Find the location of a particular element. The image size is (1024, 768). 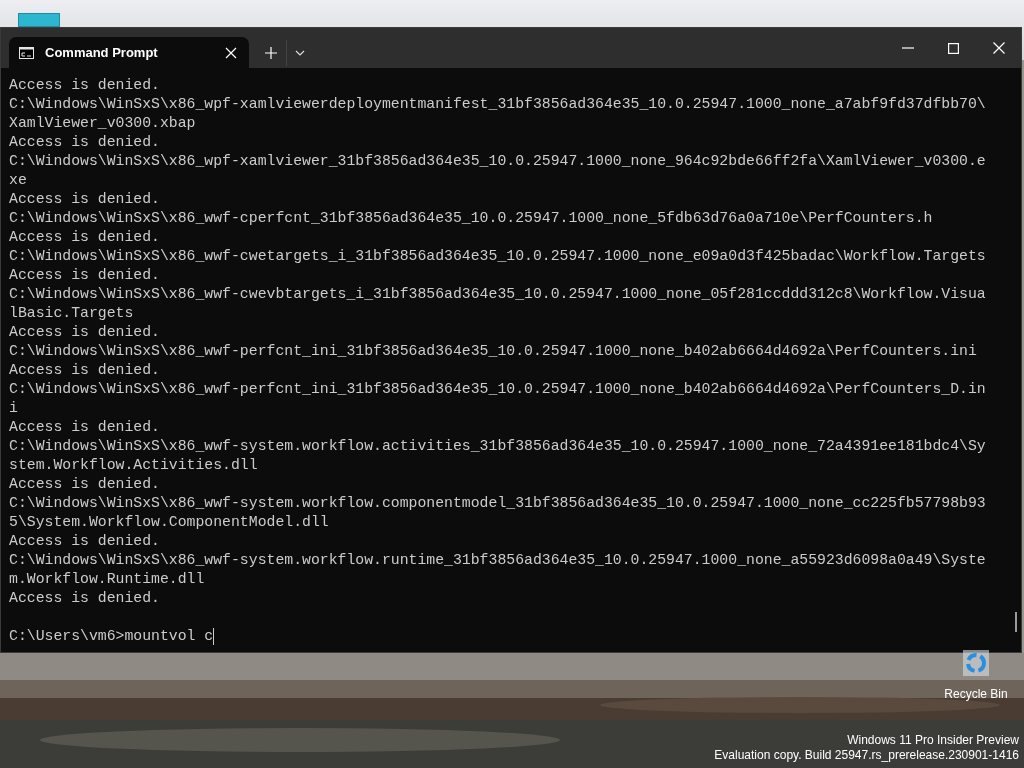

build-info-text: Windows 11 Pro Insider Preview is located at coordinates (933, 740).